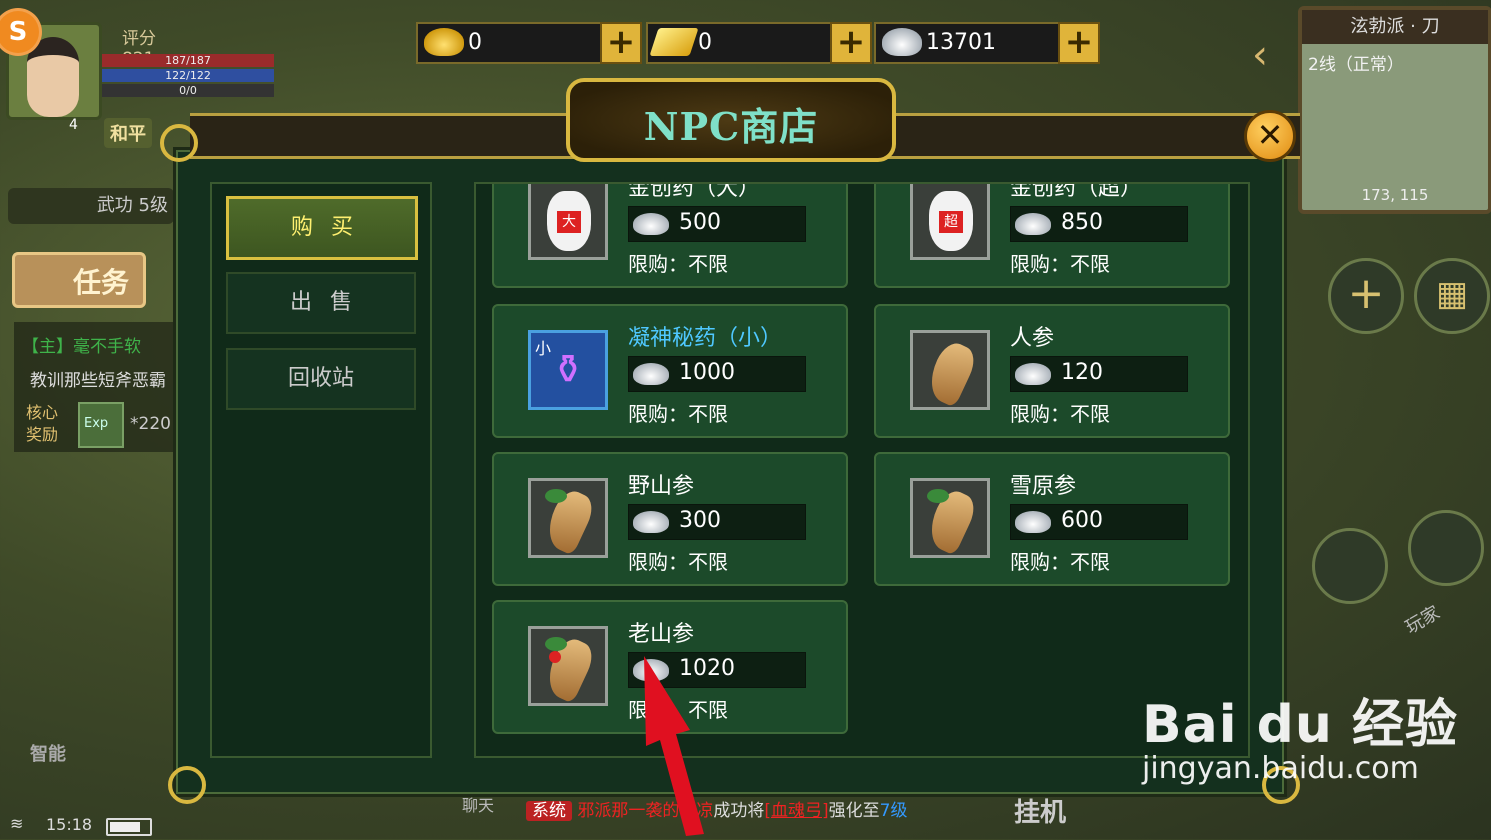 The height and width of the screenshot is (840, 1491). What do you see at coordinates (1366, 296) in the screenshot?
I see `add-skill-button: +` at bounding box center [1366, 296].